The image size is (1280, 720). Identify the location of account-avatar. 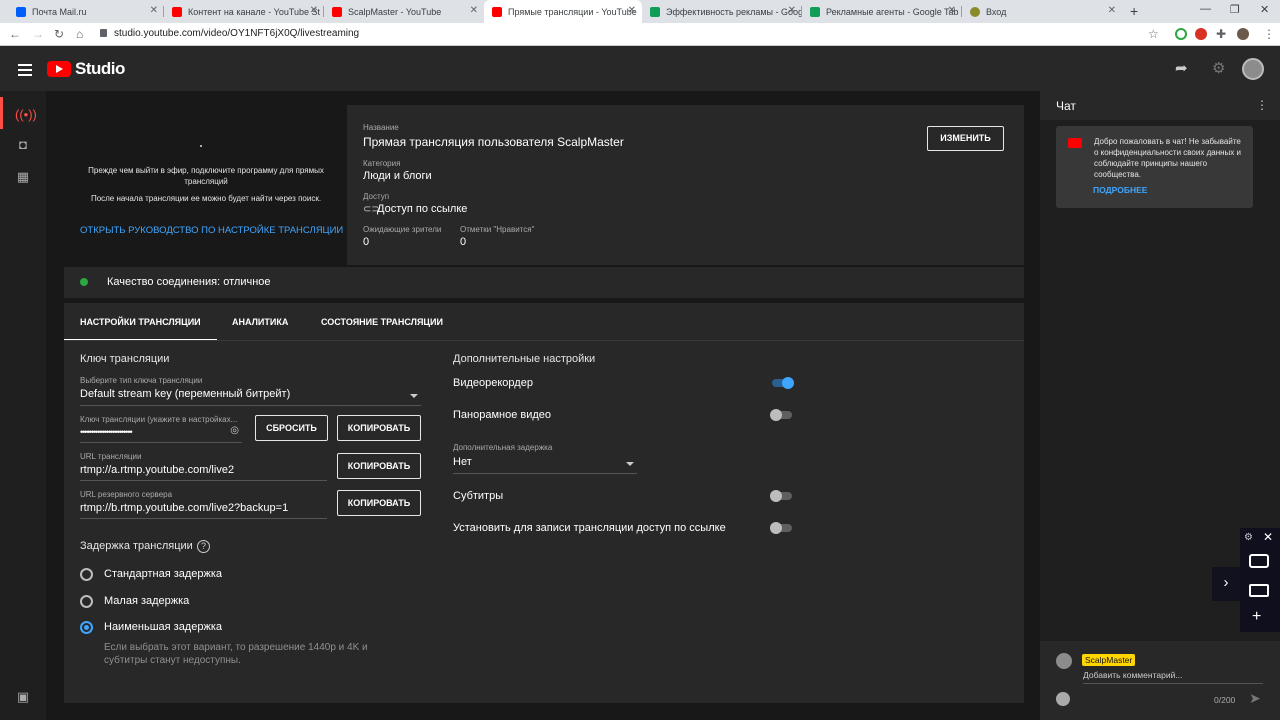
(1253, 69).